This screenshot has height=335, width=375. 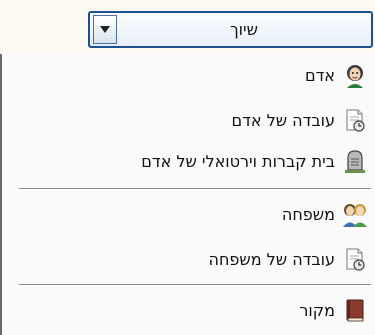 What do you see at coordinates (355, 310) in the screenshot?
I see `source-book-icon` at bounding box center [355, 310].